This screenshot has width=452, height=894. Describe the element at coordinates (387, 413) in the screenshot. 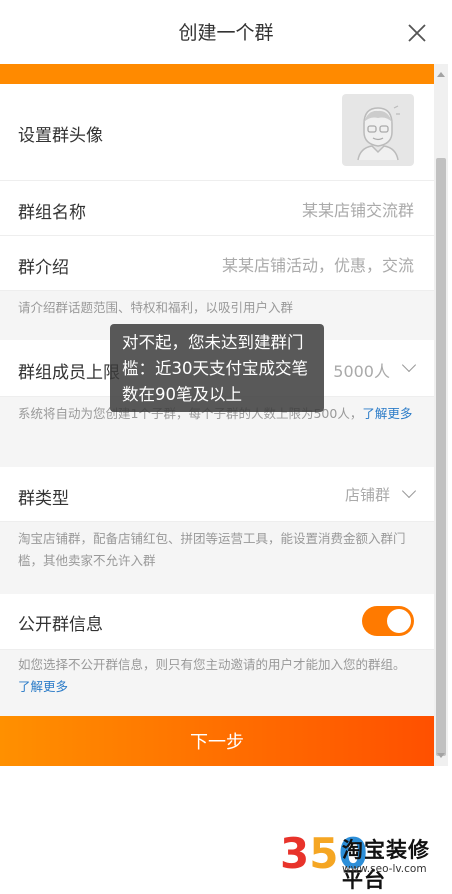

I see `members-learn-more-link: 了解更多` at that location.